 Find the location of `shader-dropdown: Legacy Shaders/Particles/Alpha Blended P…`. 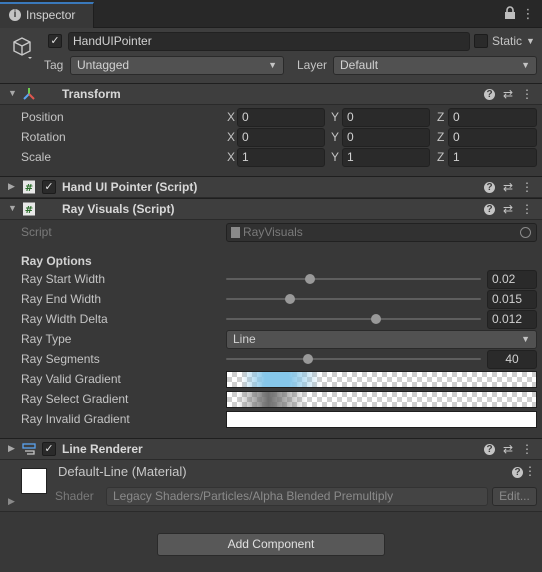

shader-dropdown: Legacy Shaders/Particles/Alpha Blended P… is located at coordinates (297, 496).